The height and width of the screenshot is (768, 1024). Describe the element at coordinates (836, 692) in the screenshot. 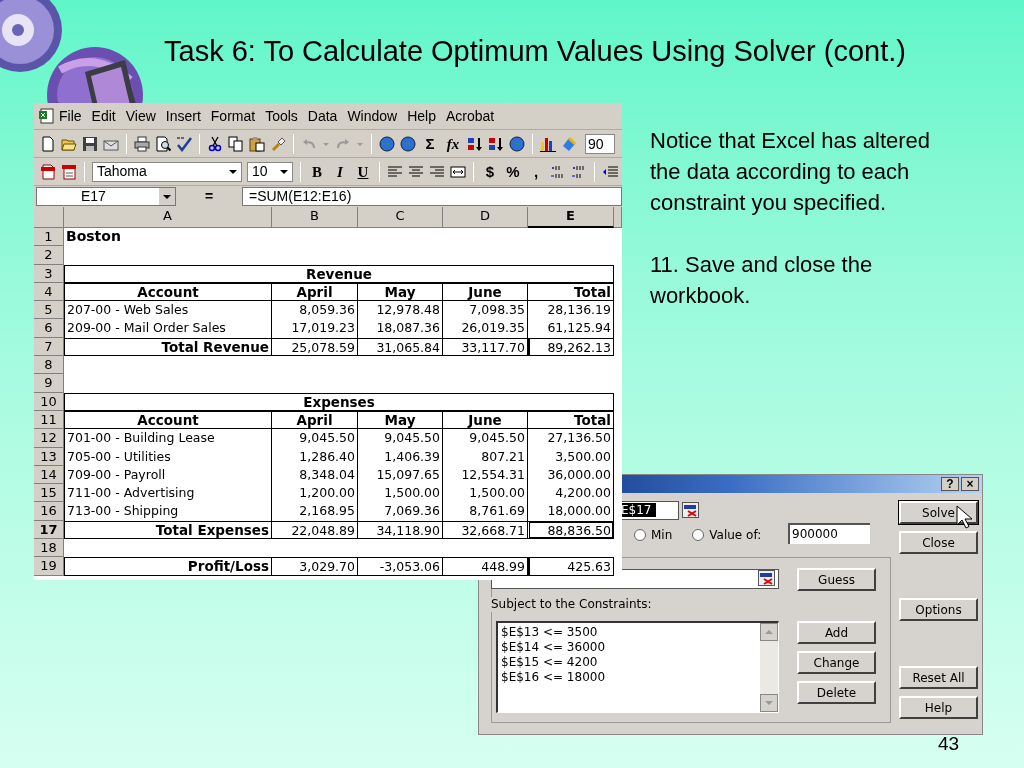

I see `dialog-button: Delete` at that location.